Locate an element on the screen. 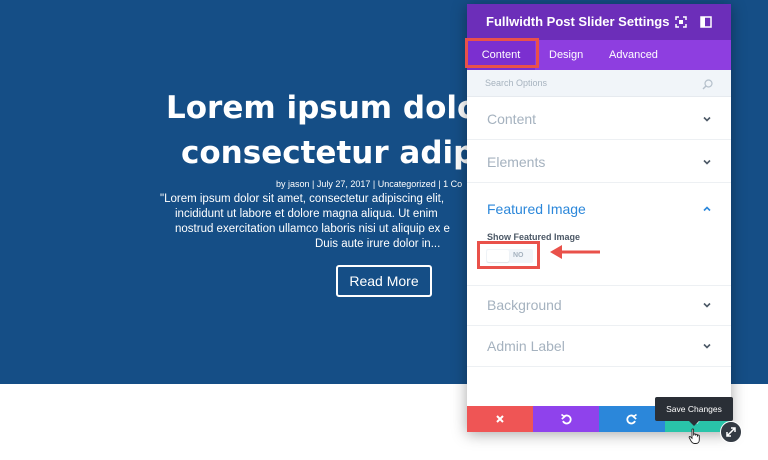 Image resolution: width=768 pixels, height=460 pixels. read-more-button: Read More is located at coordinates (384, 281).